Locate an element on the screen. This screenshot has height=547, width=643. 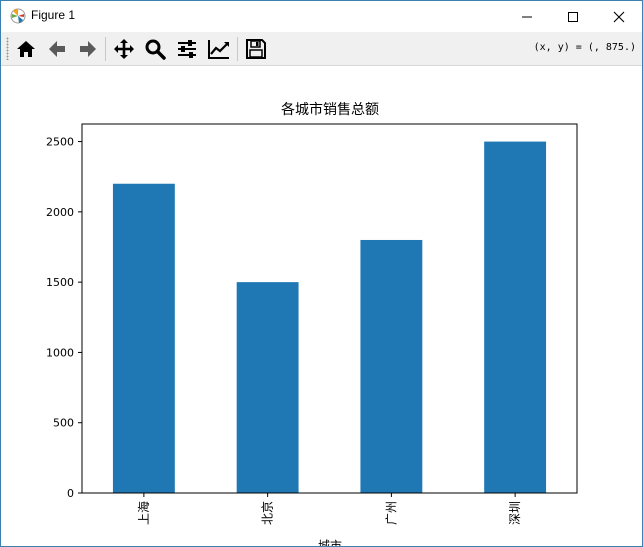
arrow-left-icon is located at coordinates (57, 49).